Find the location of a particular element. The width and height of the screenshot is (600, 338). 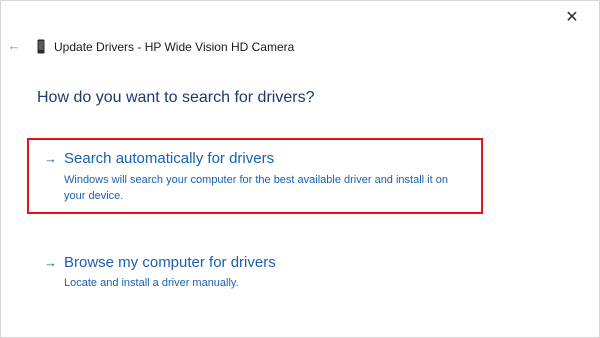

title-bar: ✕ is located at coordinates (300, 21).